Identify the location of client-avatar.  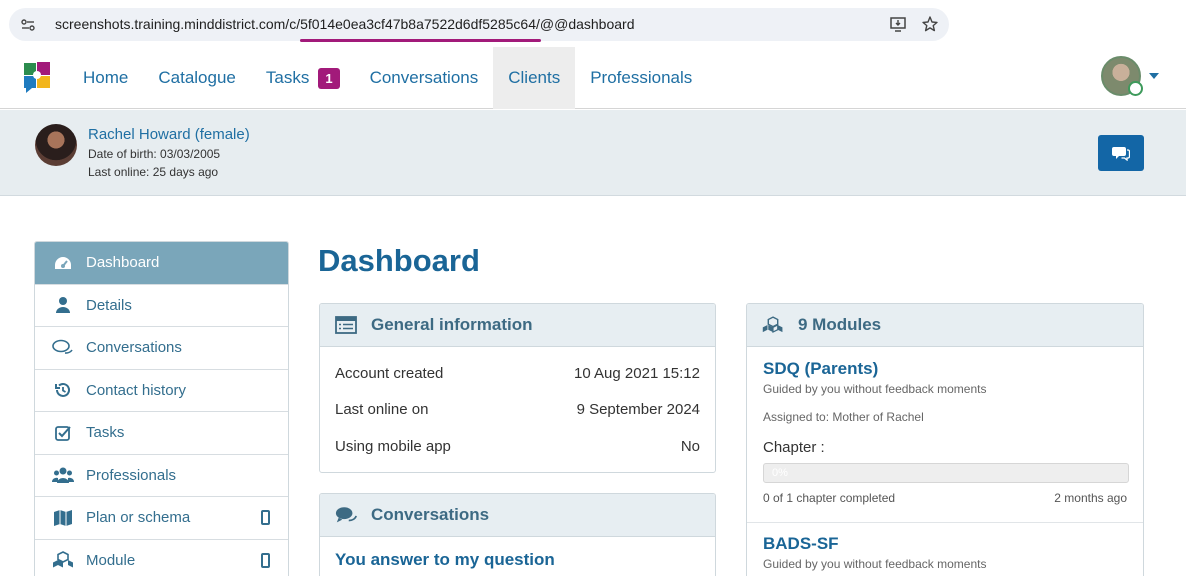
(56, 145).